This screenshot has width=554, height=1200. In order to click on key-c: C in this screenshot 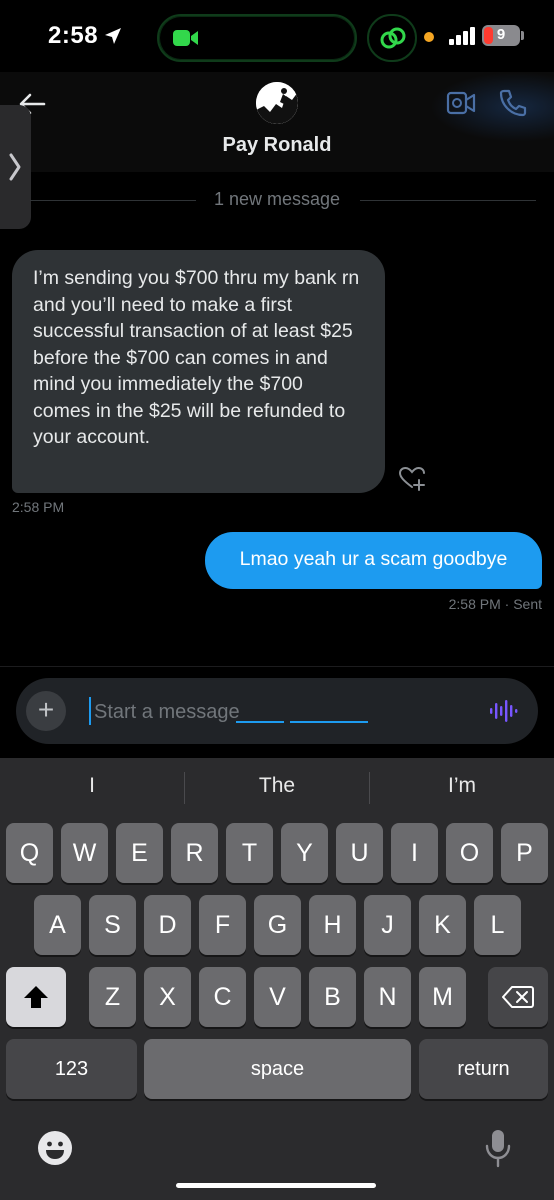, I will do `click(222, 997)`.